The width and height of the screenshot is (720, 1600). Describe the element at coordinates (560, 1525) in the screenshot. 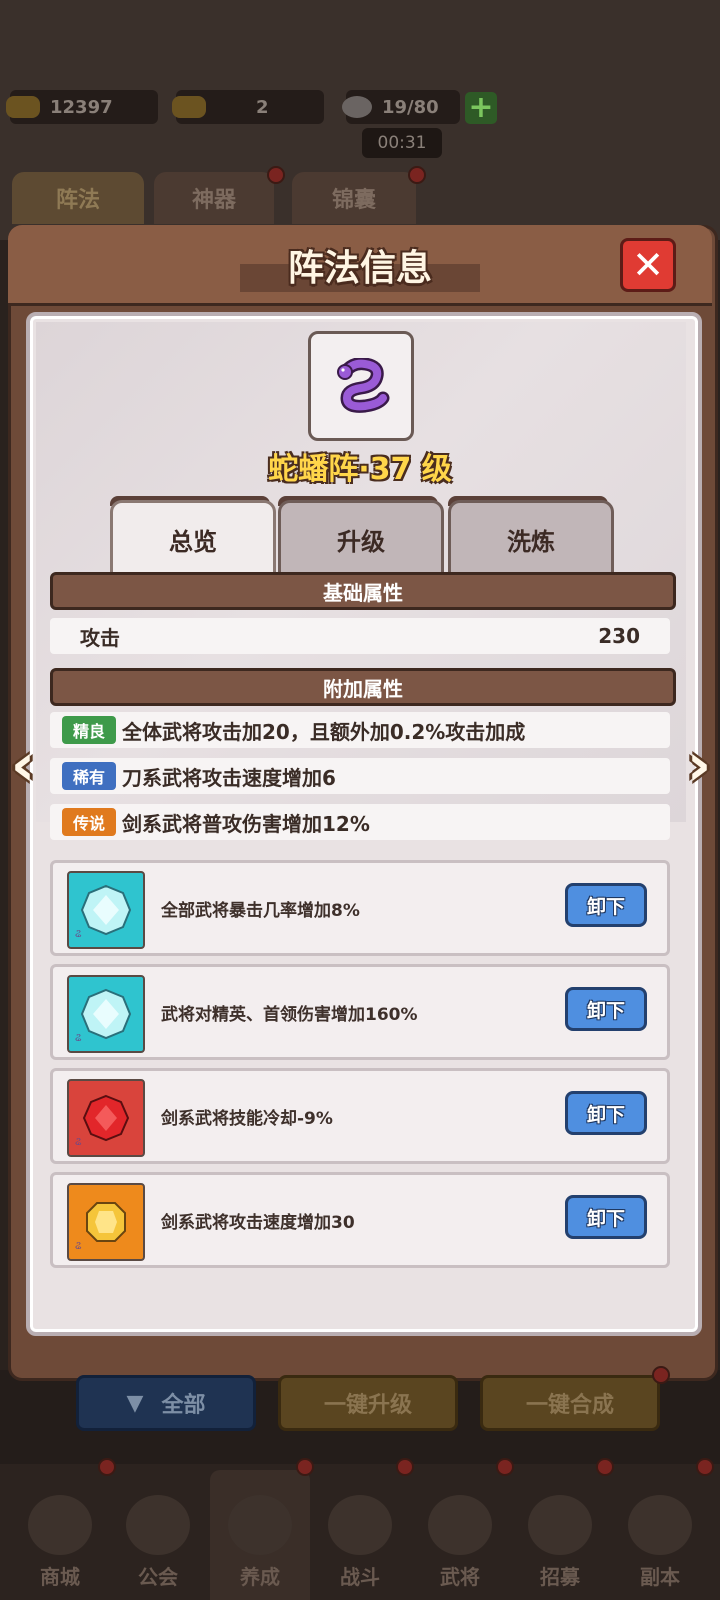

I see `recruit-banner-icon` at that location.